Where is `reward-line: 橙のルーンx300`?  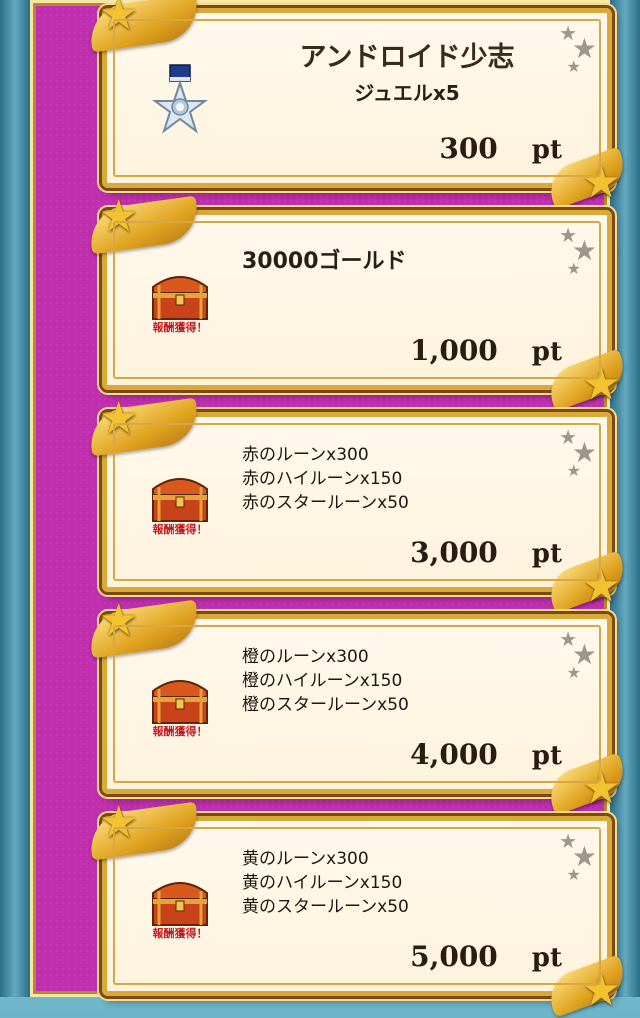 reward-line: 橙のルーンx300 is located at coordinates (305, 657).